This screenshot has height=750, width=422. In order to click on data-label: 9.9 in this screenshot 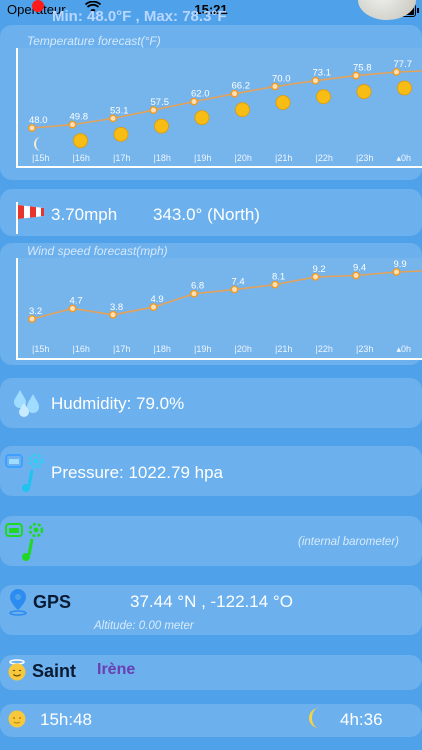, I will do `click(400, 264)`.